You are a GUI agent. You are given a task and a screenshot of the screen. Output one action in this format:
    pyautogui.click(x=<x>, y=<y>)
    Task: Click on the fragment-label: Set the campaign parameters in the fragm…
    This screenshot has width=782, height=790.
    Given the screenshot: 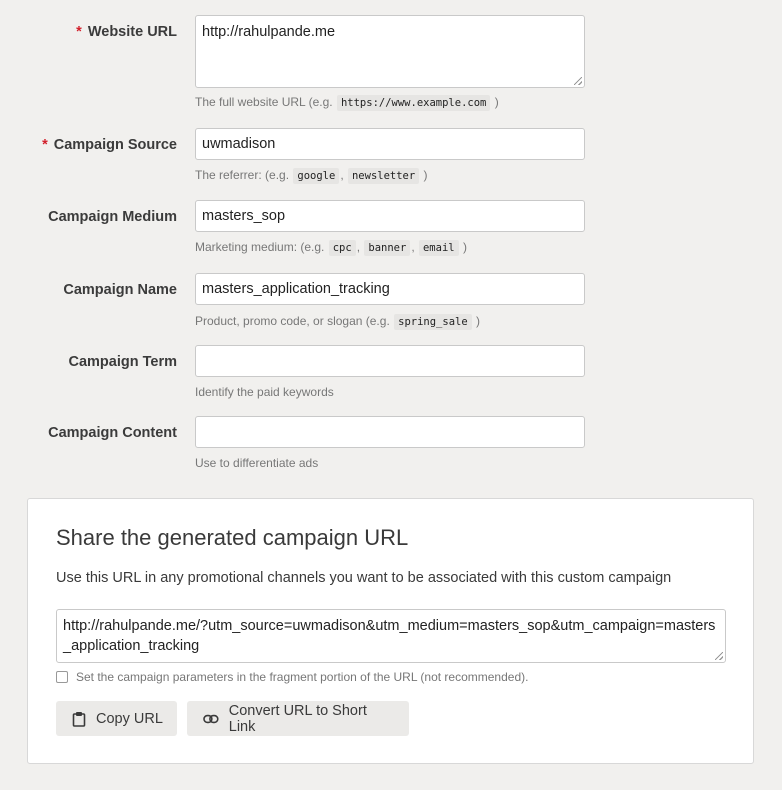 What is the action you would take?
    pyautogui.click(x=302, y=677)
    